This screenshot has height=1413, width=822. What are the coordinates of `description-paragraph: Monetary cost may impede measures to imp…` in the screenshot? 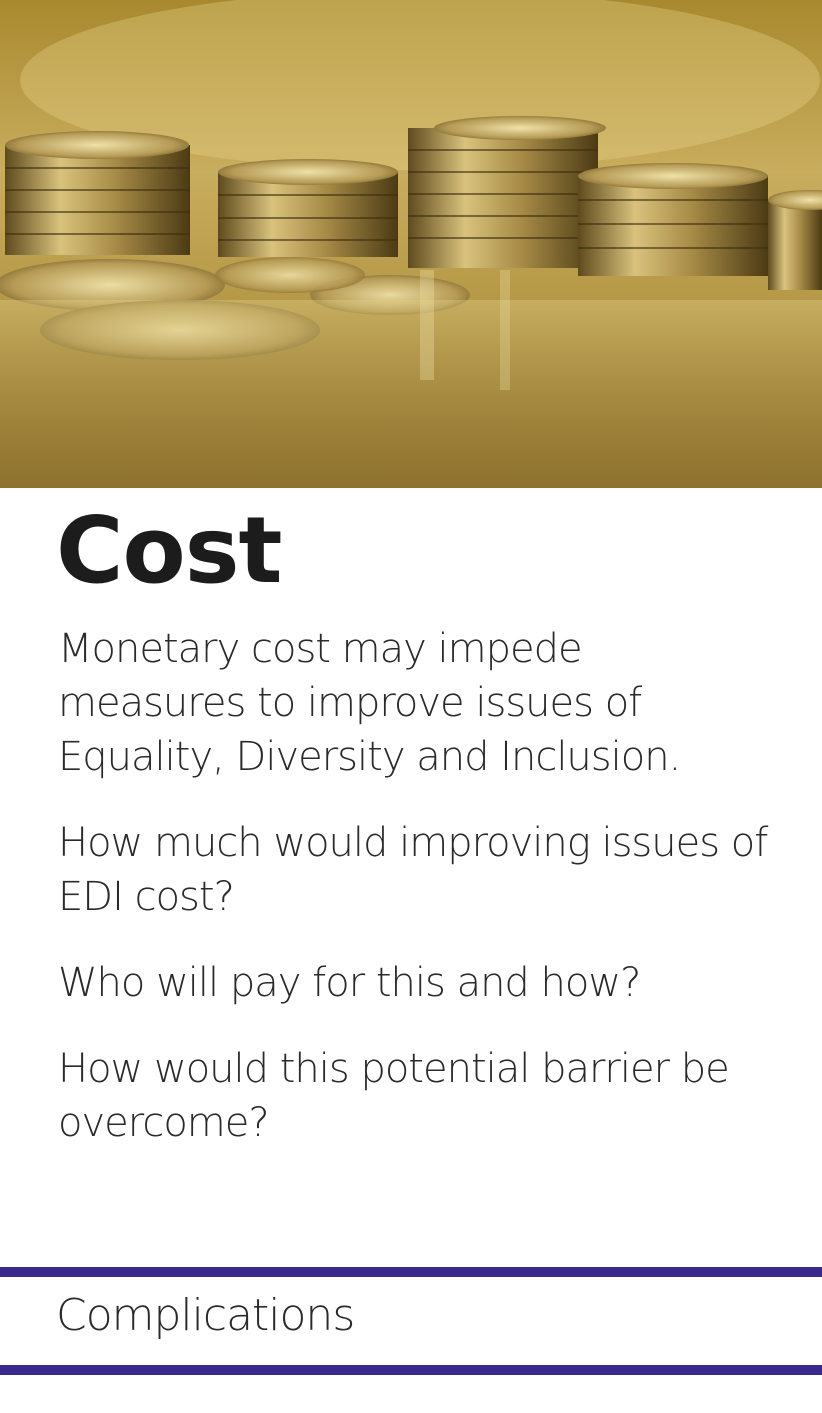 It's located at (369, 703).